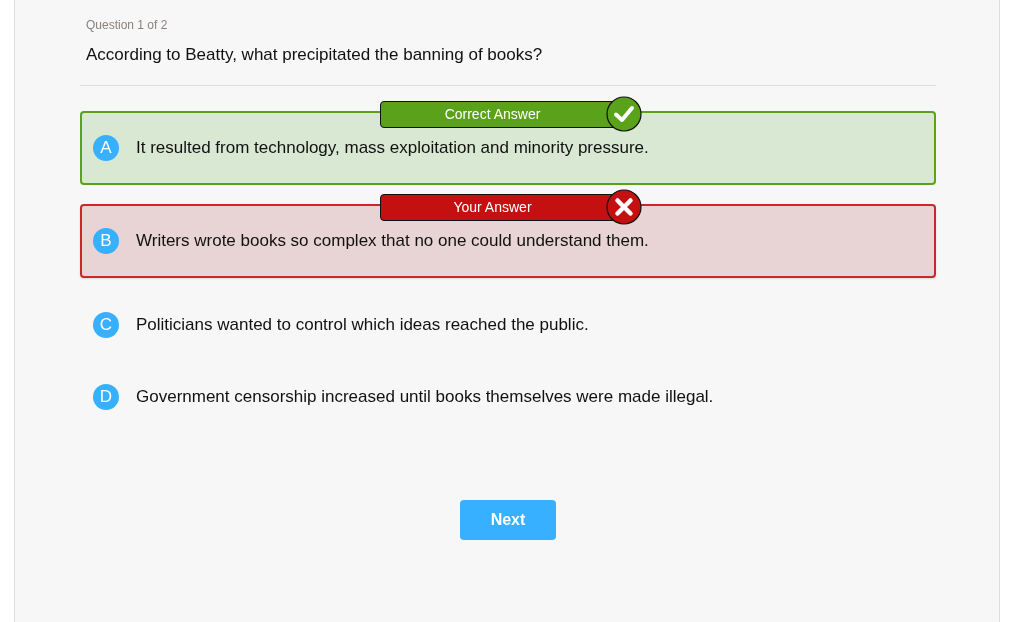 This screenshot has width=1023, height=622. What do you see at coordinates (106, 397) in the screenshot?
I see `option-letter: D` at bounding box center [106, 397].